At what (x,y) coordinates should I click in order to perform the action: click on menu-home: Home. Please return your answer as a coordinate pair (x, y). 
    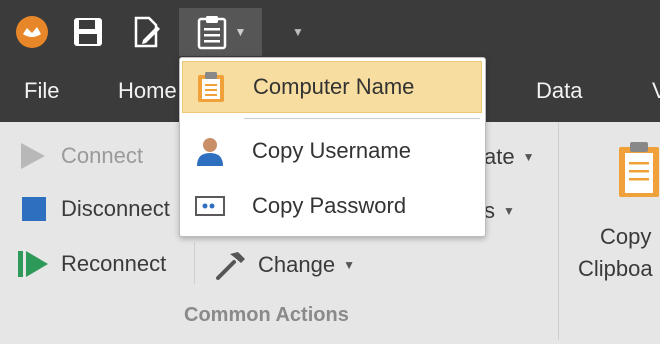
    Looking at the image, I should click on (147, 91).